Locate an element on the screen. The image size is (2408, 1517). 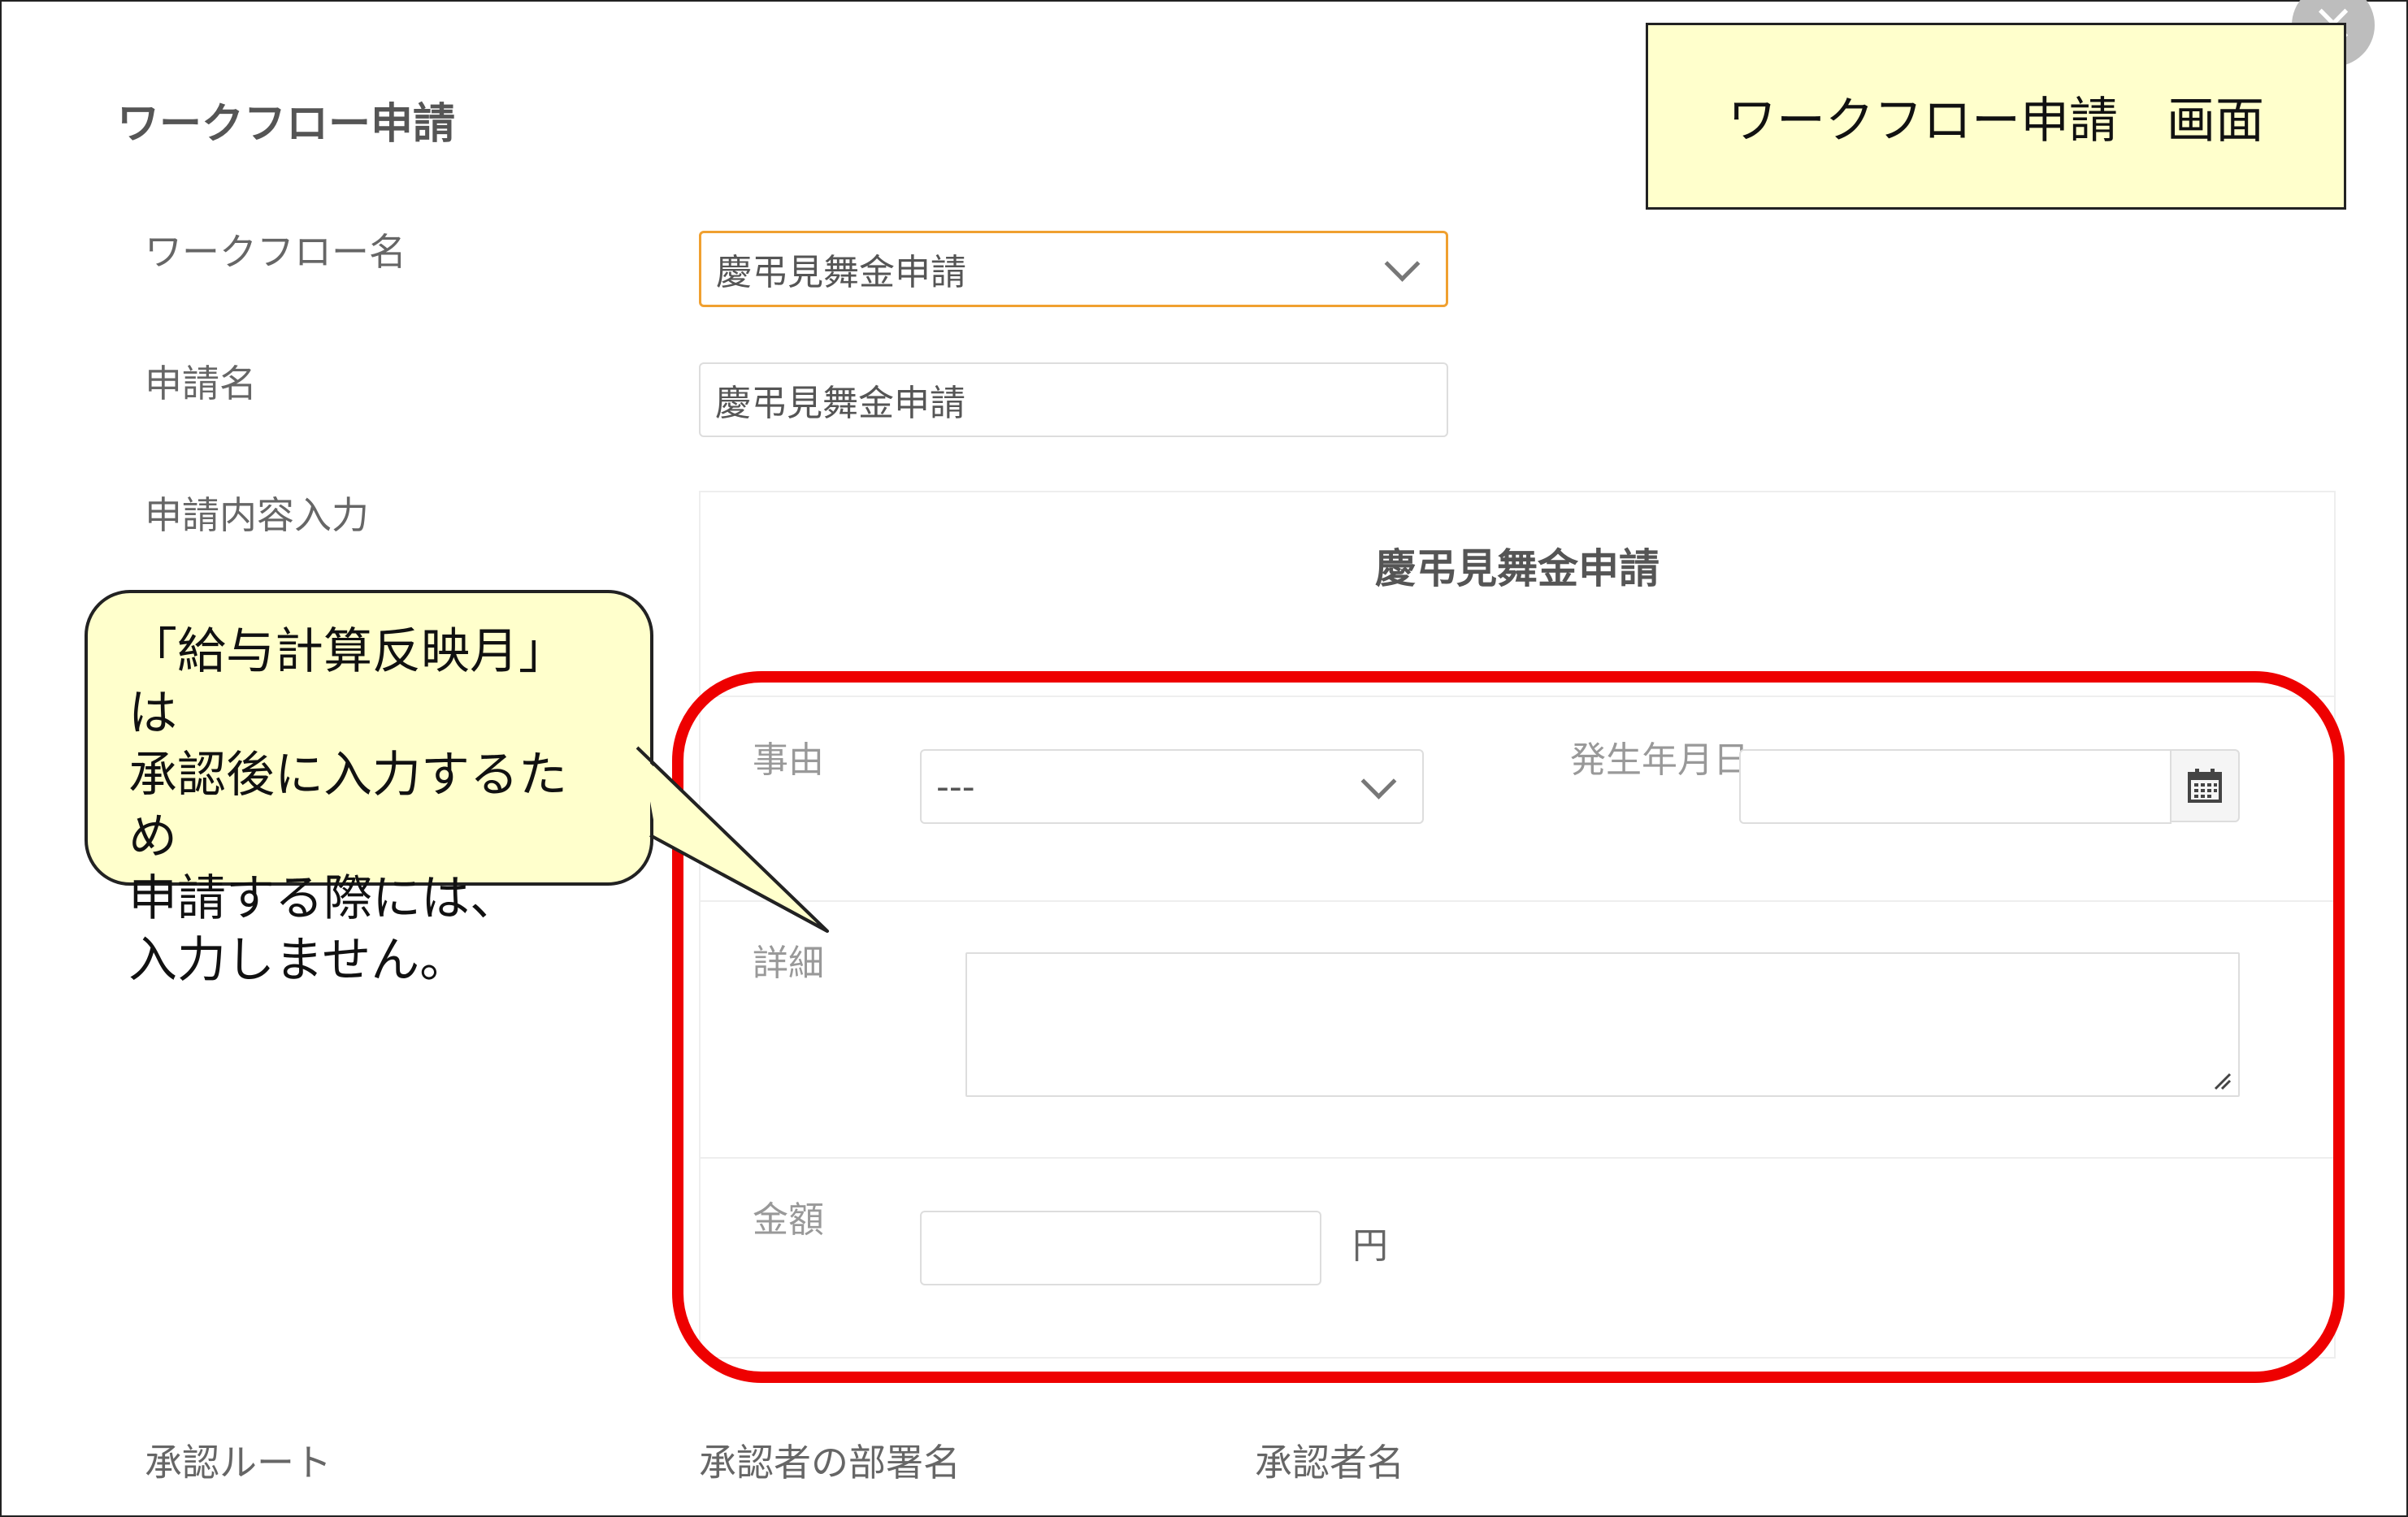
callout-line: 承認後に入力するため is located at coordinates (347, 806).